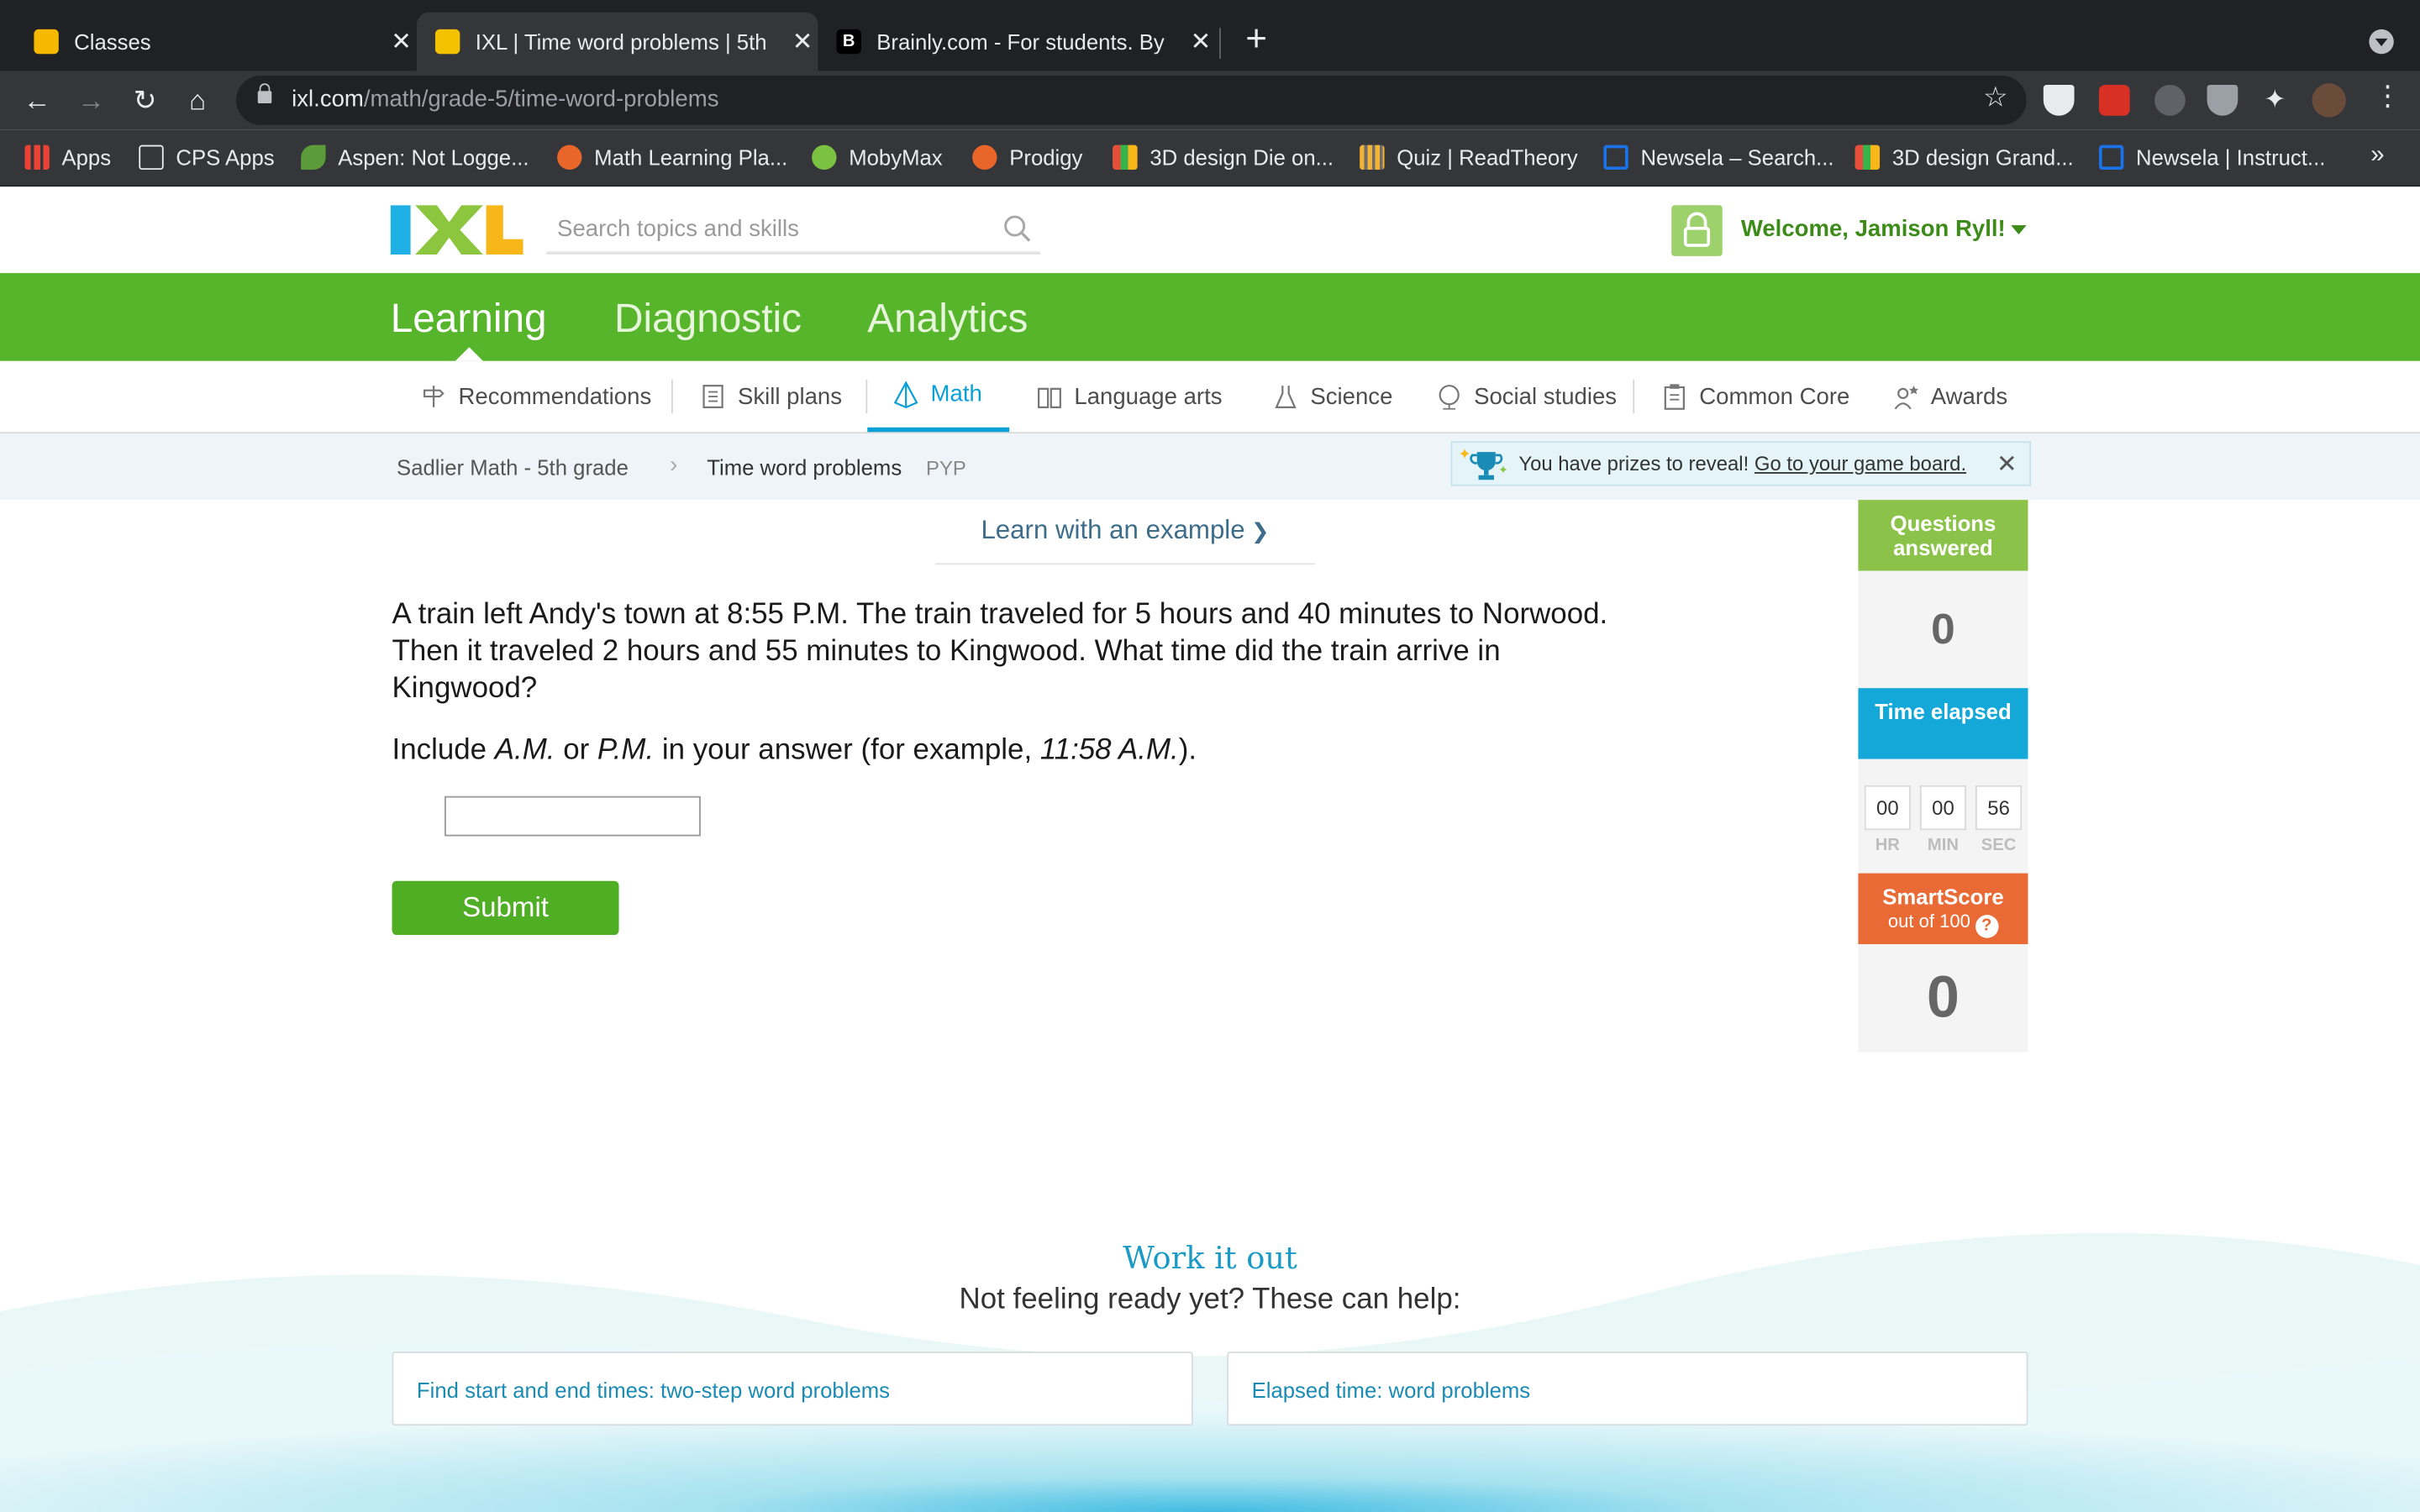 This screenshot has height=1512, width=2420. I want to click on bookmark-prodigy: Prodigy, so click(1027, 157).